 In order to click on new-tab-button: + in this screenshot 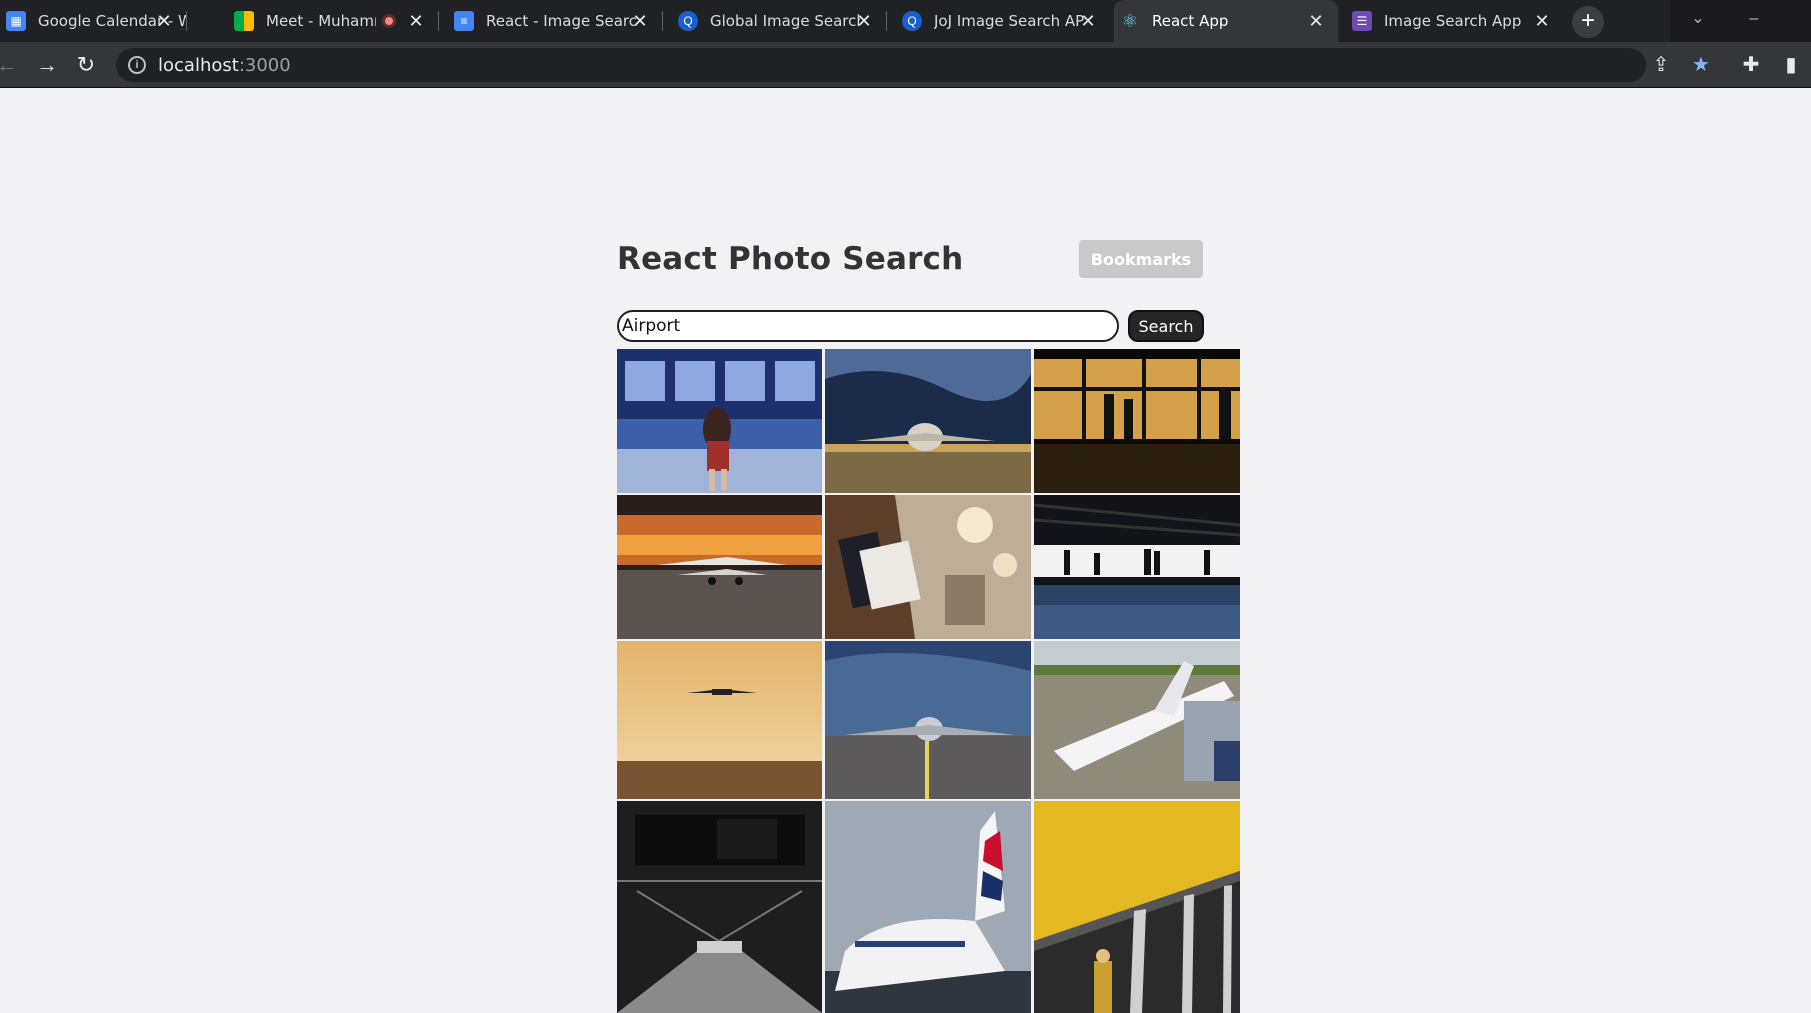, I will do `click(1588, 22)`.